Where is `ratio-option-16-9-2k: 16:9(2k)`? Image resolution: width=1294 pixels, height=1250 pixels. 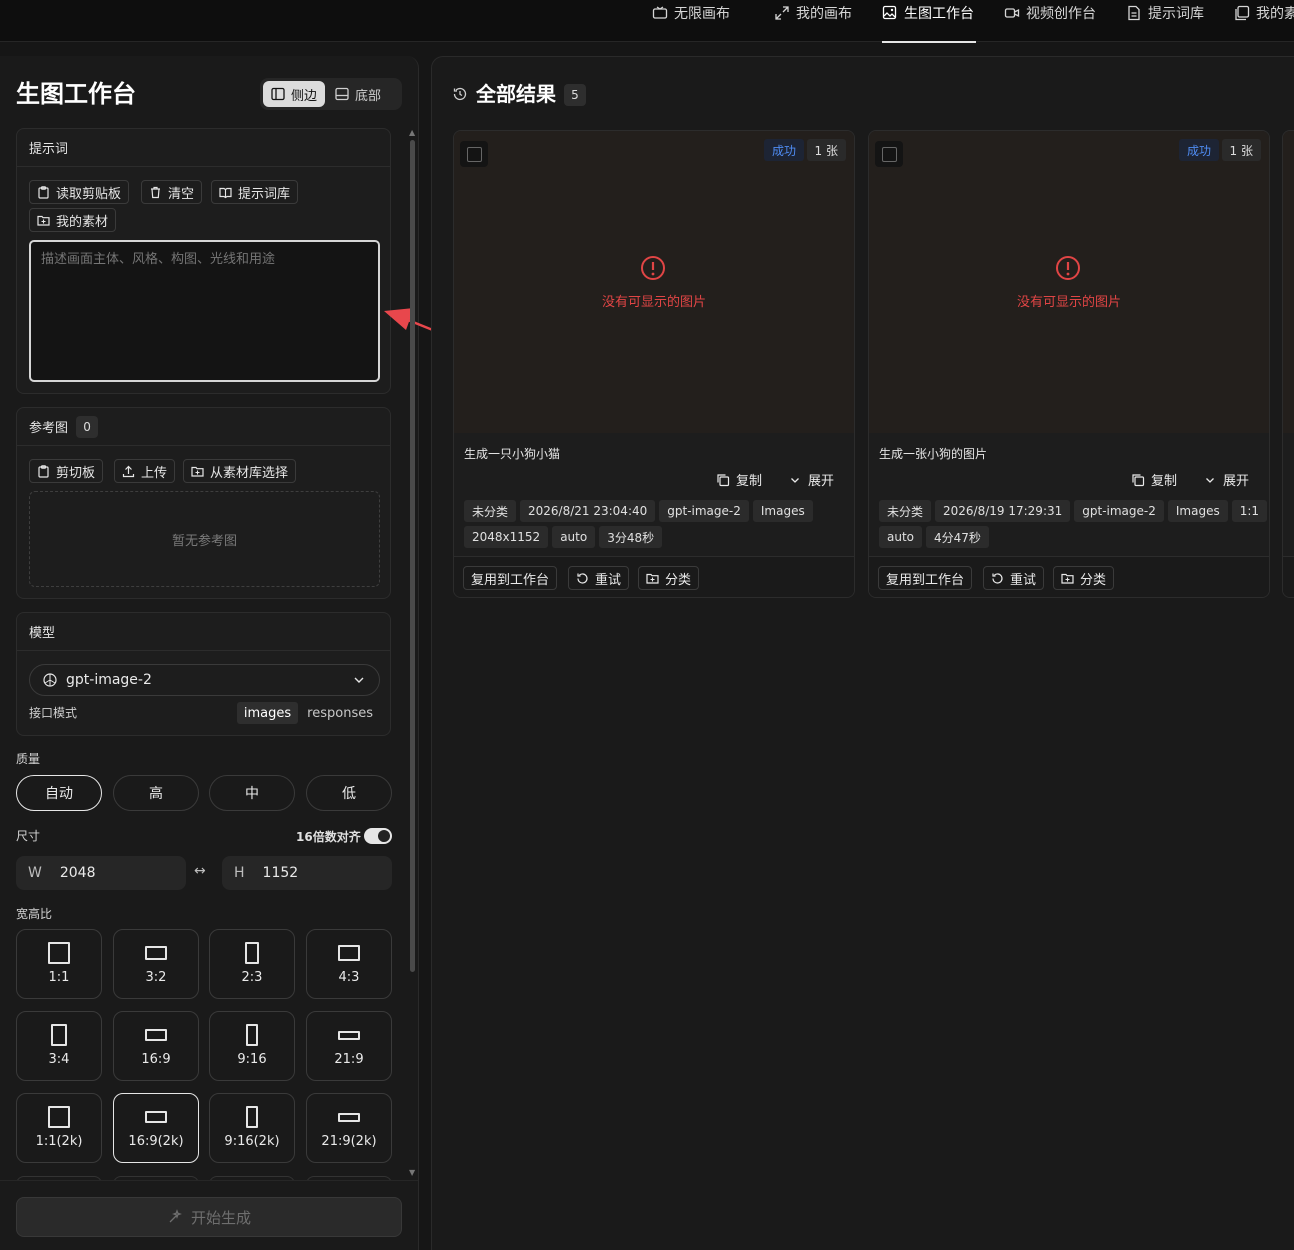 ratio-option-16-9-2k: 16:9(2k) is located at coordinates (156, 1128).